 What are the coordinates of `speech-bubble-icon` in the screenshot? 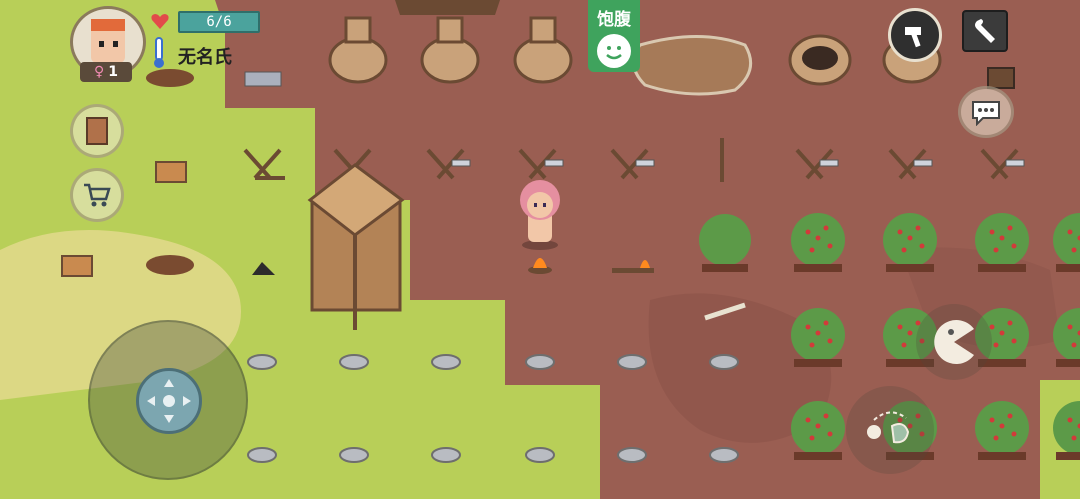 It's located at (986, 113).